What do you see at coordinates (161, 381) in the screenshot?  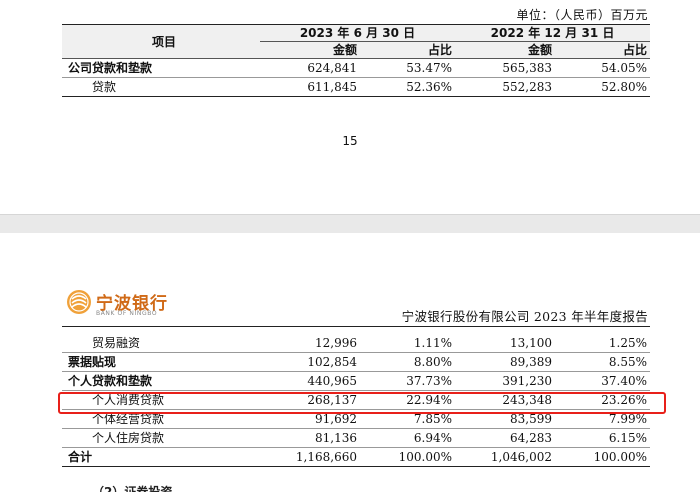 I see `row-label: 个人贷款和垫款` at bounding box center [161, 381].